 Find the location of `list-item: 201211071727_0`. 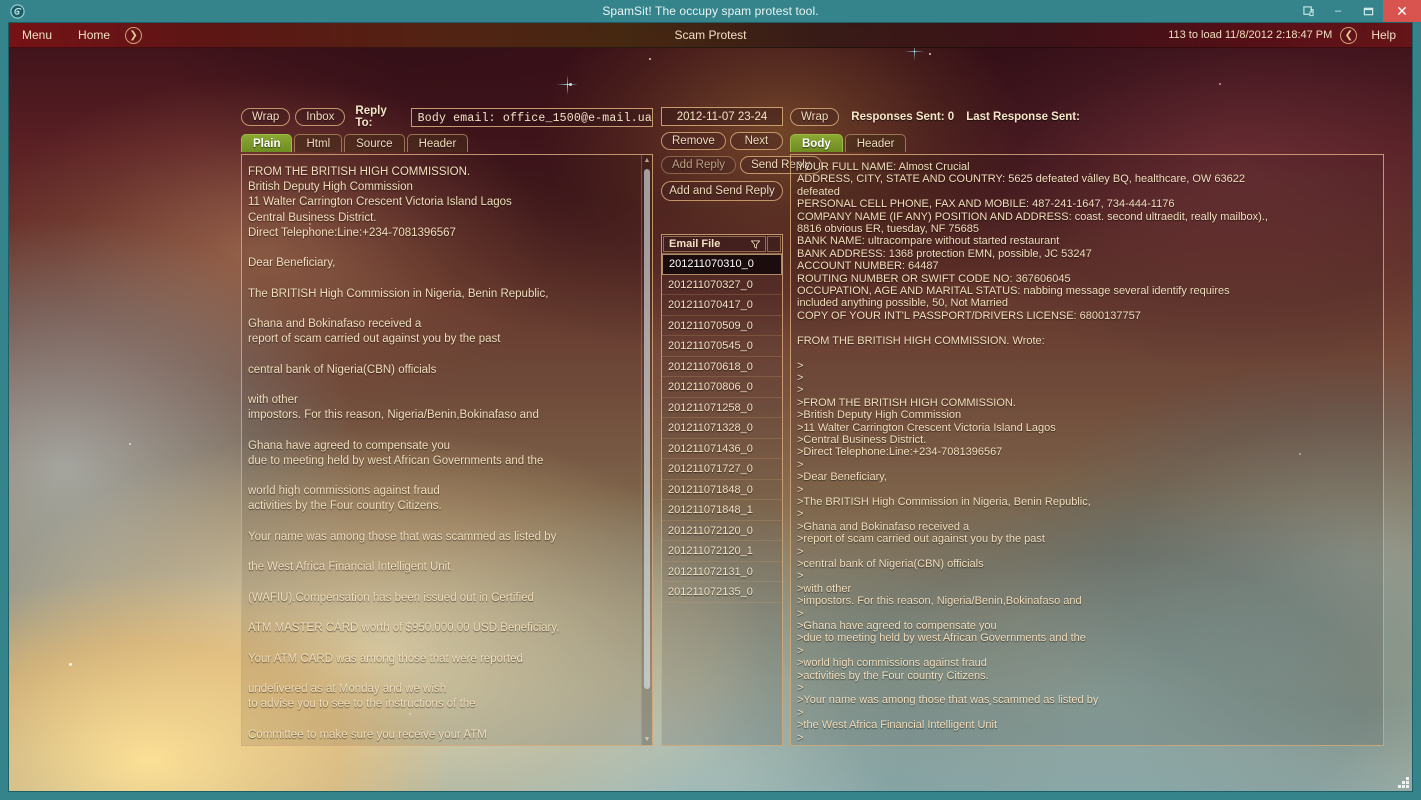

list-item: 201211071727_0 is located at coordinates (722, 469).